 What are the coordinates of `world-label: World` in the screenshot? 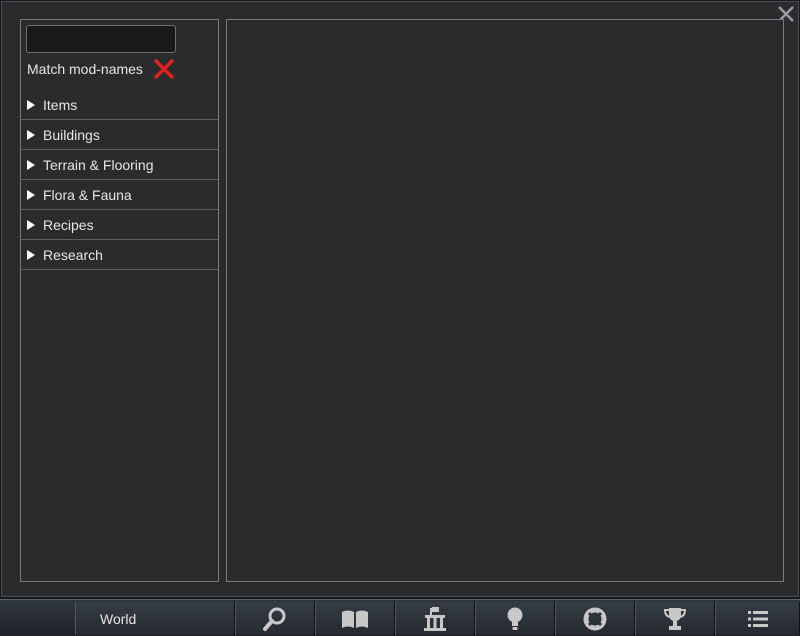 It's located at (118, 618).